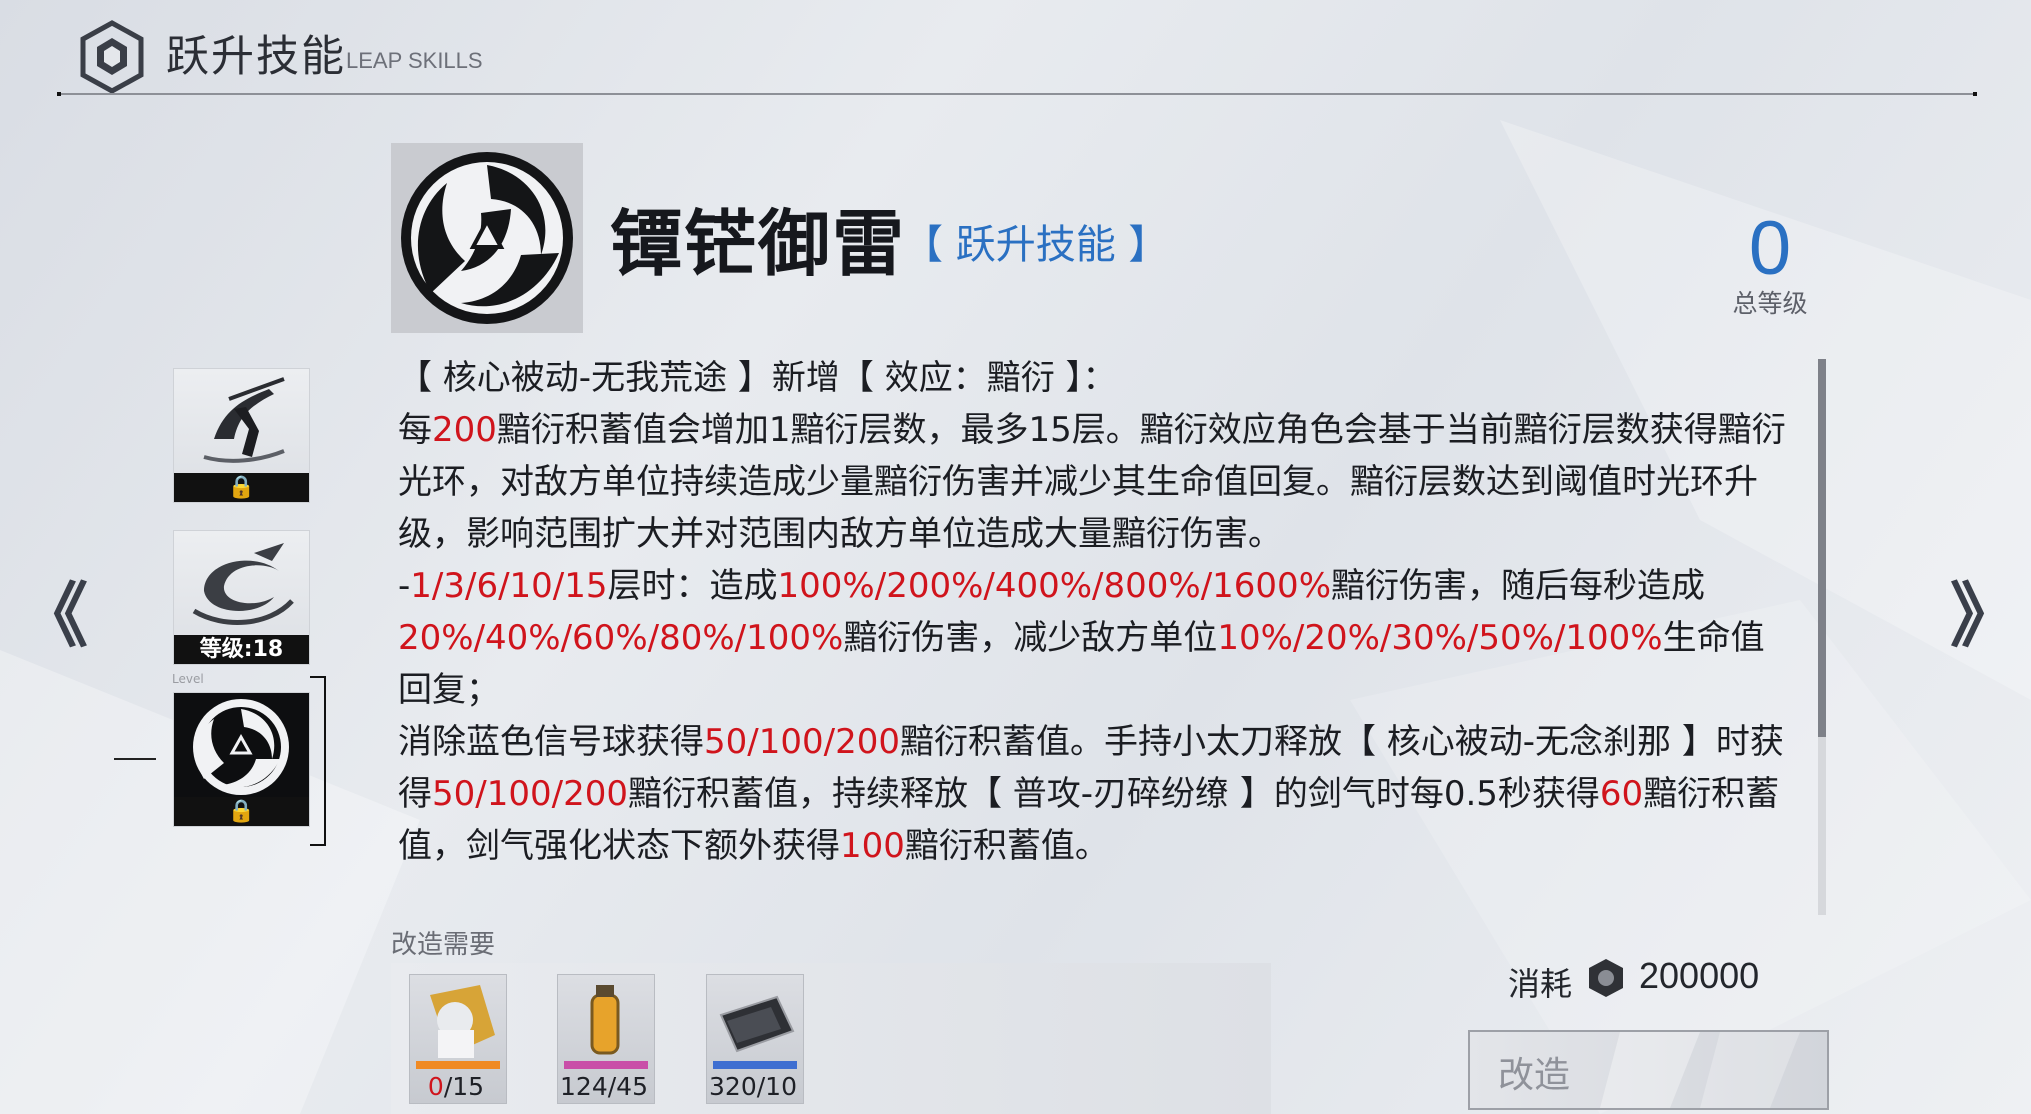 The height and width of the screenshot is (1114, 2031). Describe the element at coordinates (758, 244) in the screenshot. I see `skill-name: 镡铓御雷` at that location.